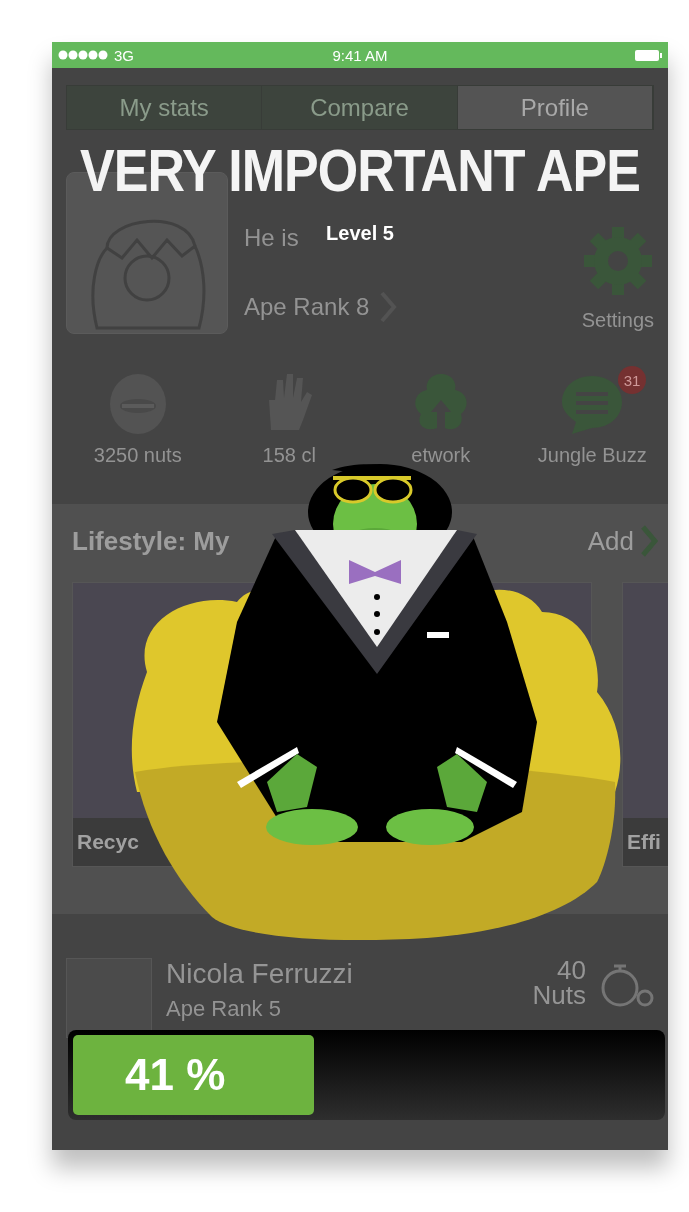  Describe the element at coordinates (151, 541) in the screenshot. I see `section-title: Lifestyle: My` at that location.